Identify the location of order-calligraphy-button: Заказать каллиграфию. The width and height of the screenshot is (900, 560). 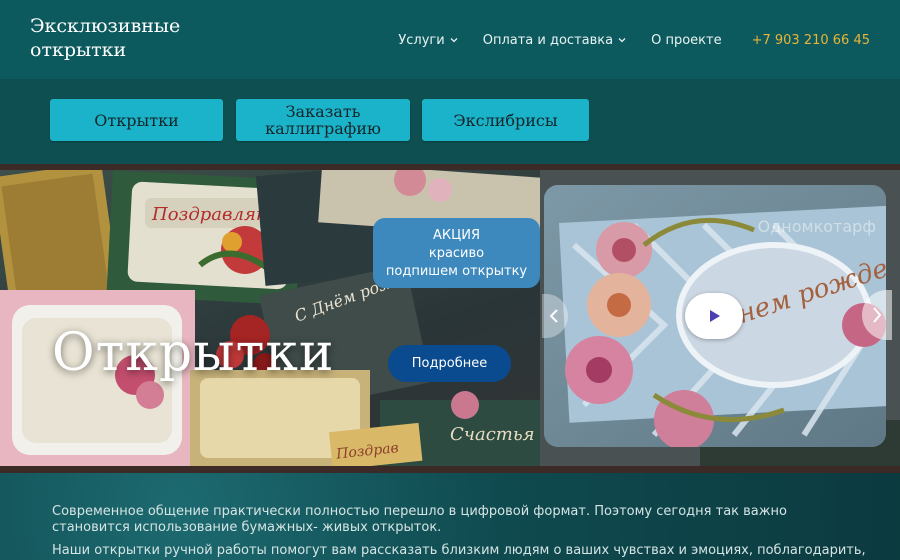
(323, 120).